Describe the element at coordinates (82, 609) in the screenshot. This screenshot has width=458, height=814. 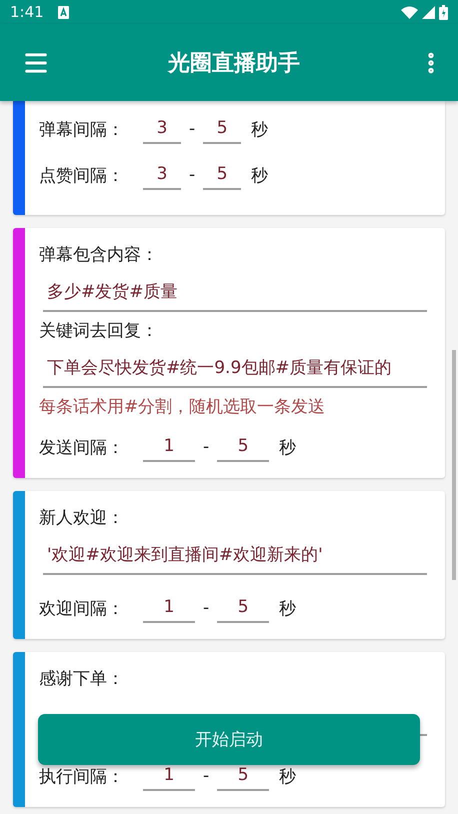
I see `interval-label: 欢迎间隔：` at that location.